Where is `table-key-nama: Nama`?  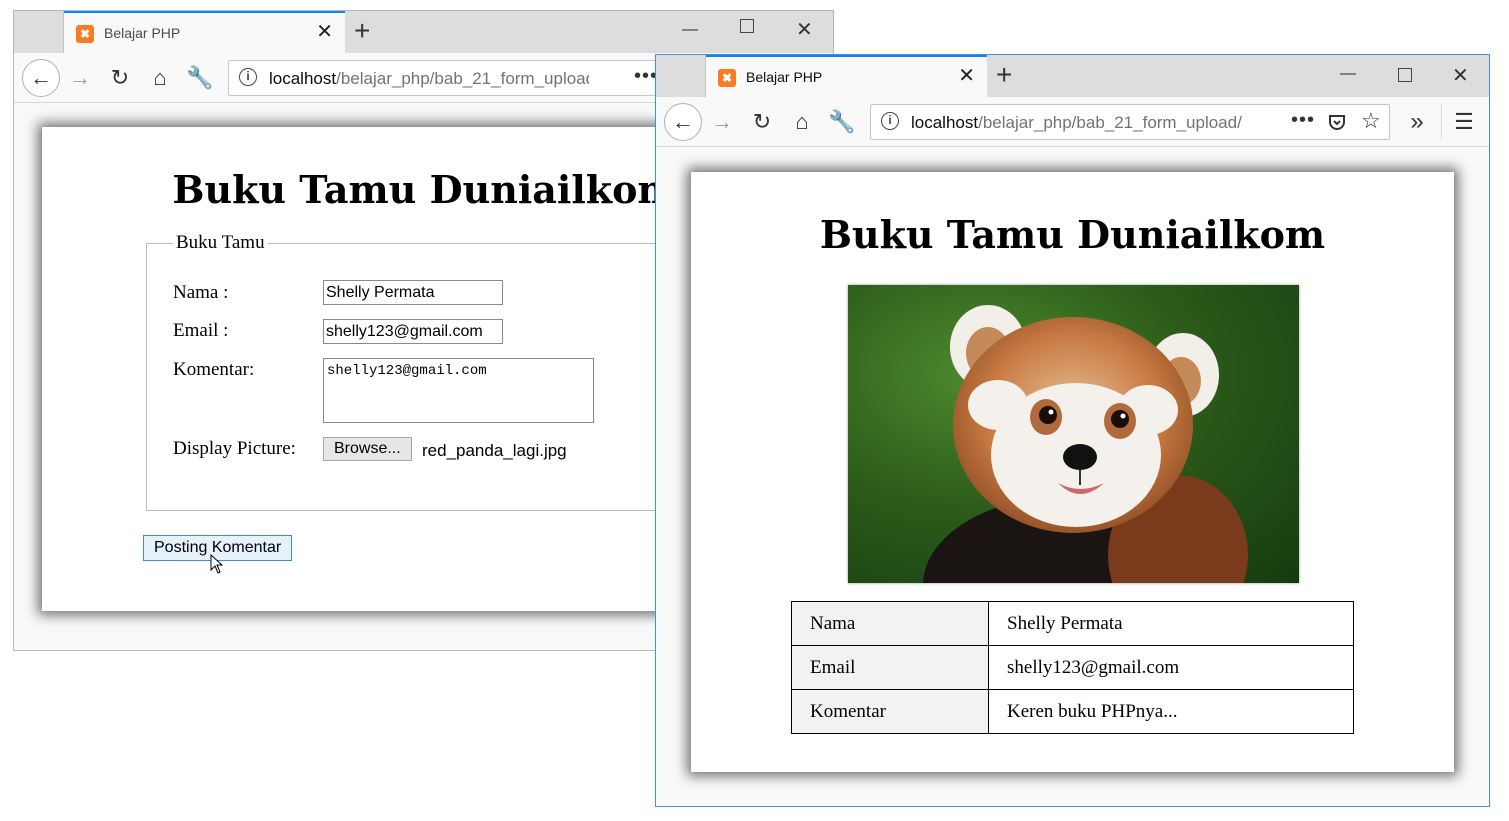
table-key-nama: Nama is located at coordinates (890, 623).